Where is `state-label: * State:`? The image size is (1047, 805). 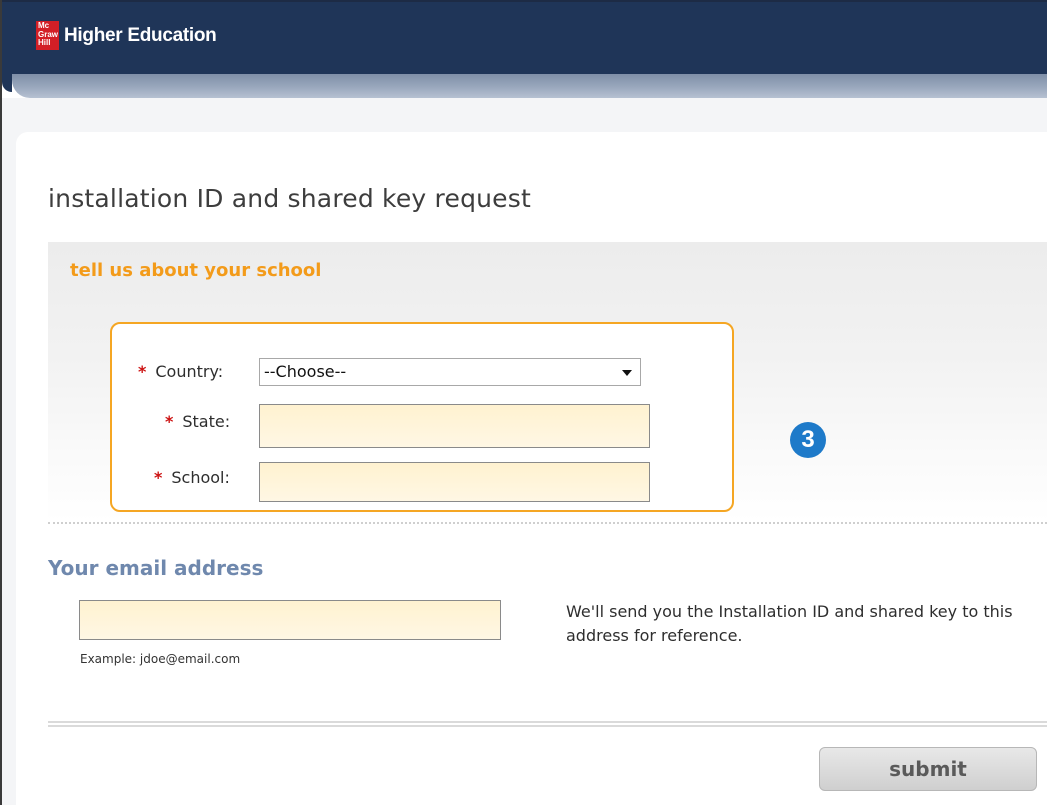
state-label: * State: is located at coordinates (198, 421).